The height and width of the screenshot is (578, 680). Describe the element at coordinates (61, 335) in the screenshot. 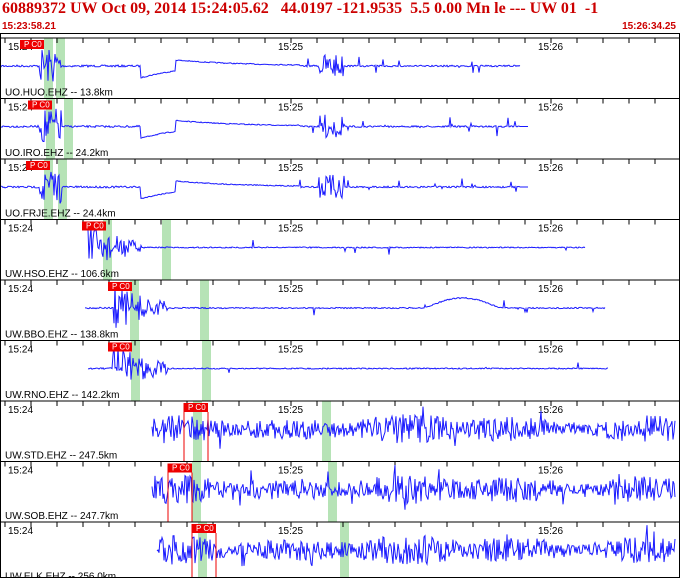

I see `station-label: UW.BBO.EHZ -- 138.8km` at that location.